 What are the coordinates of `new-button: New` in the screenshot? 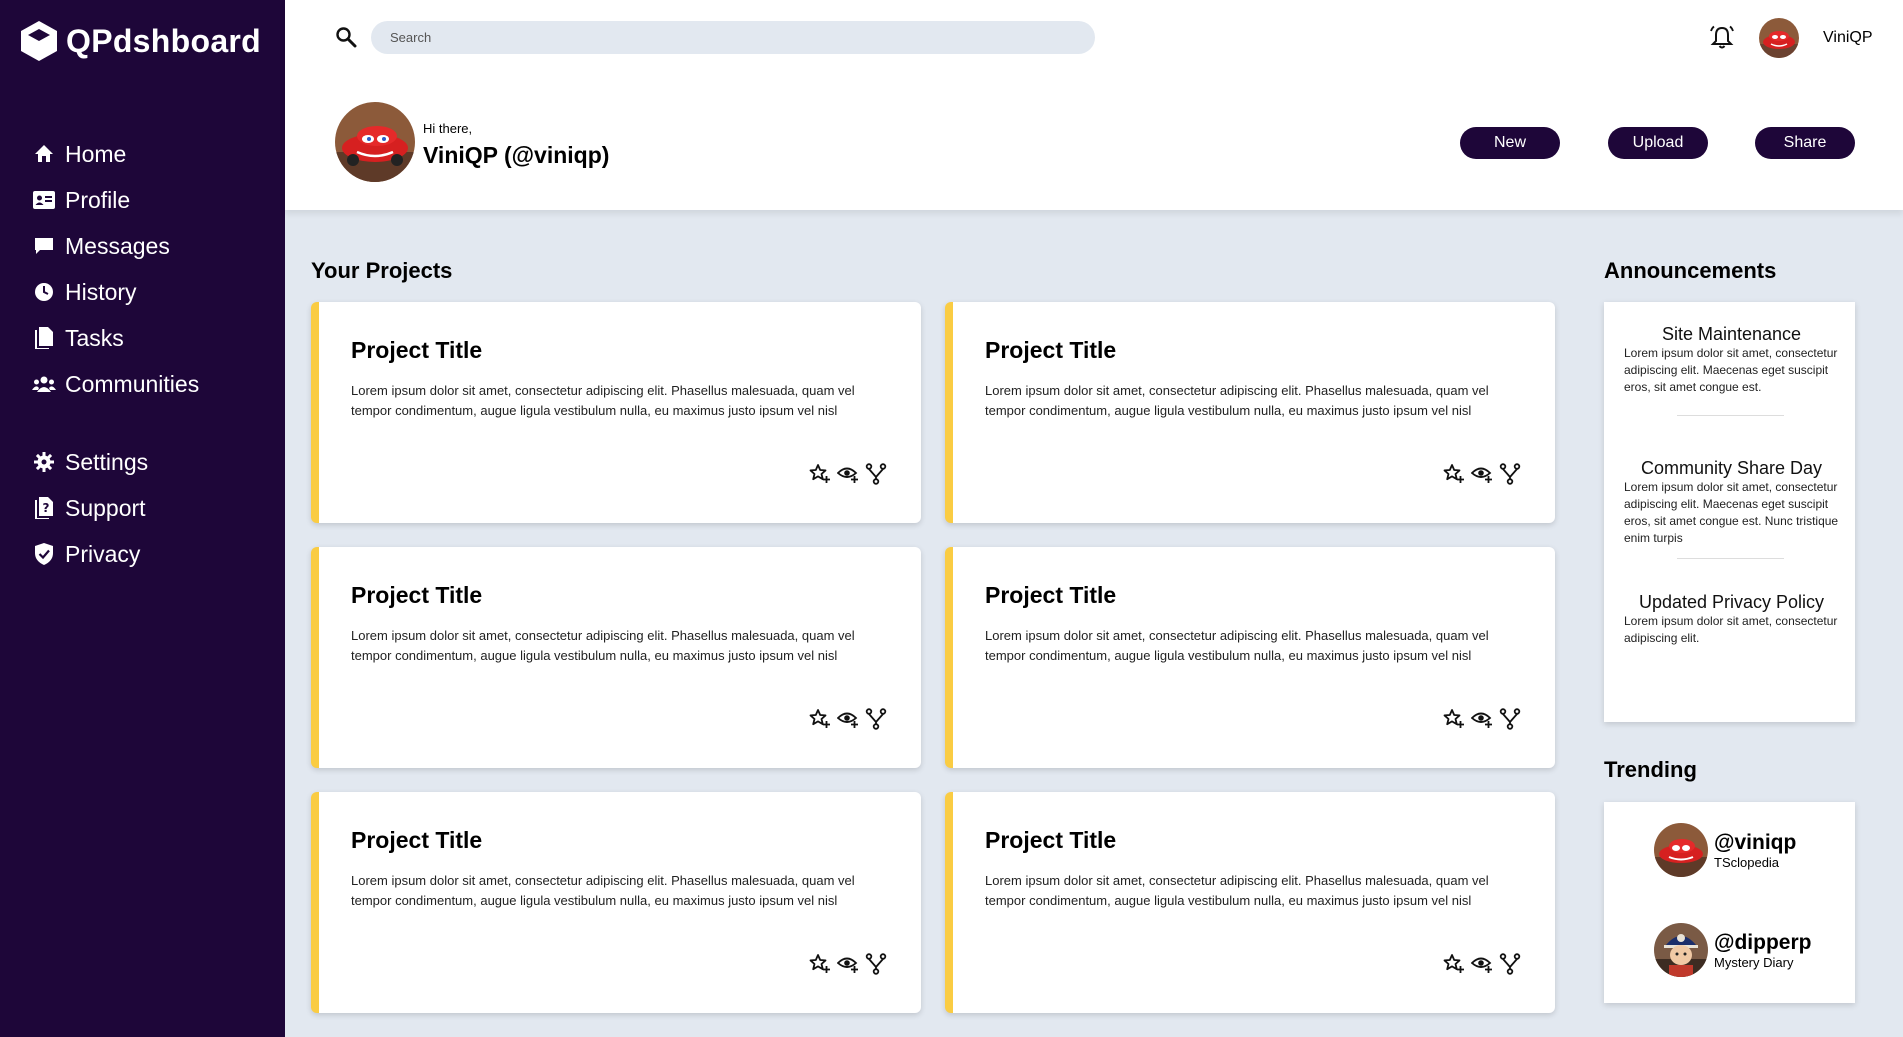 It's located at (1510, 143).